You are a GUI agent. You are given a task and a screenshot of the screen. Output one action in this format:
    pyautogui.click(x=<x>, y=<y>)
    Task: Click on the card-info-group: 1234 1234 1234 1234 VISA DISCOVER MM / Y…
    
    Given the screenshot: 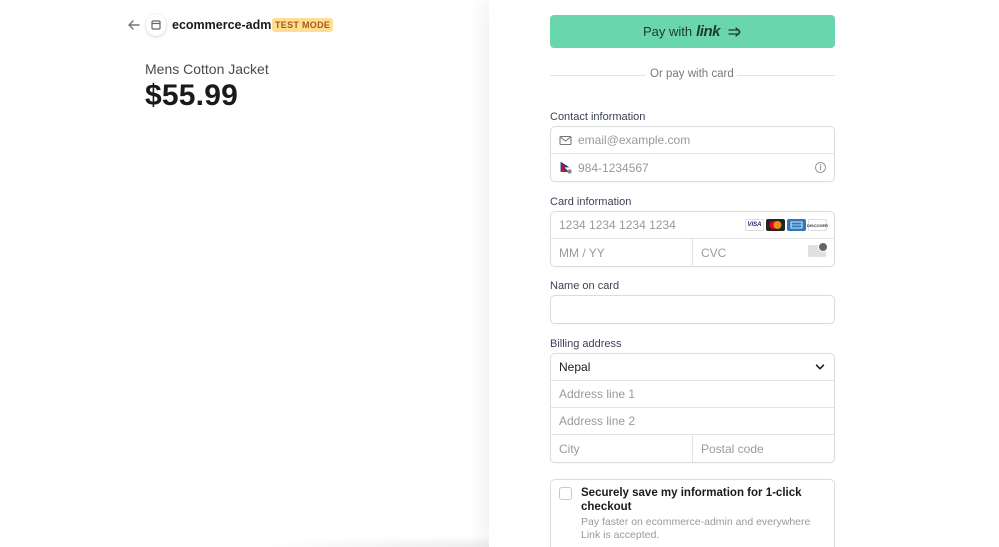 What is the action you would take?
    pyautogui.click(x=692, y=239)
    